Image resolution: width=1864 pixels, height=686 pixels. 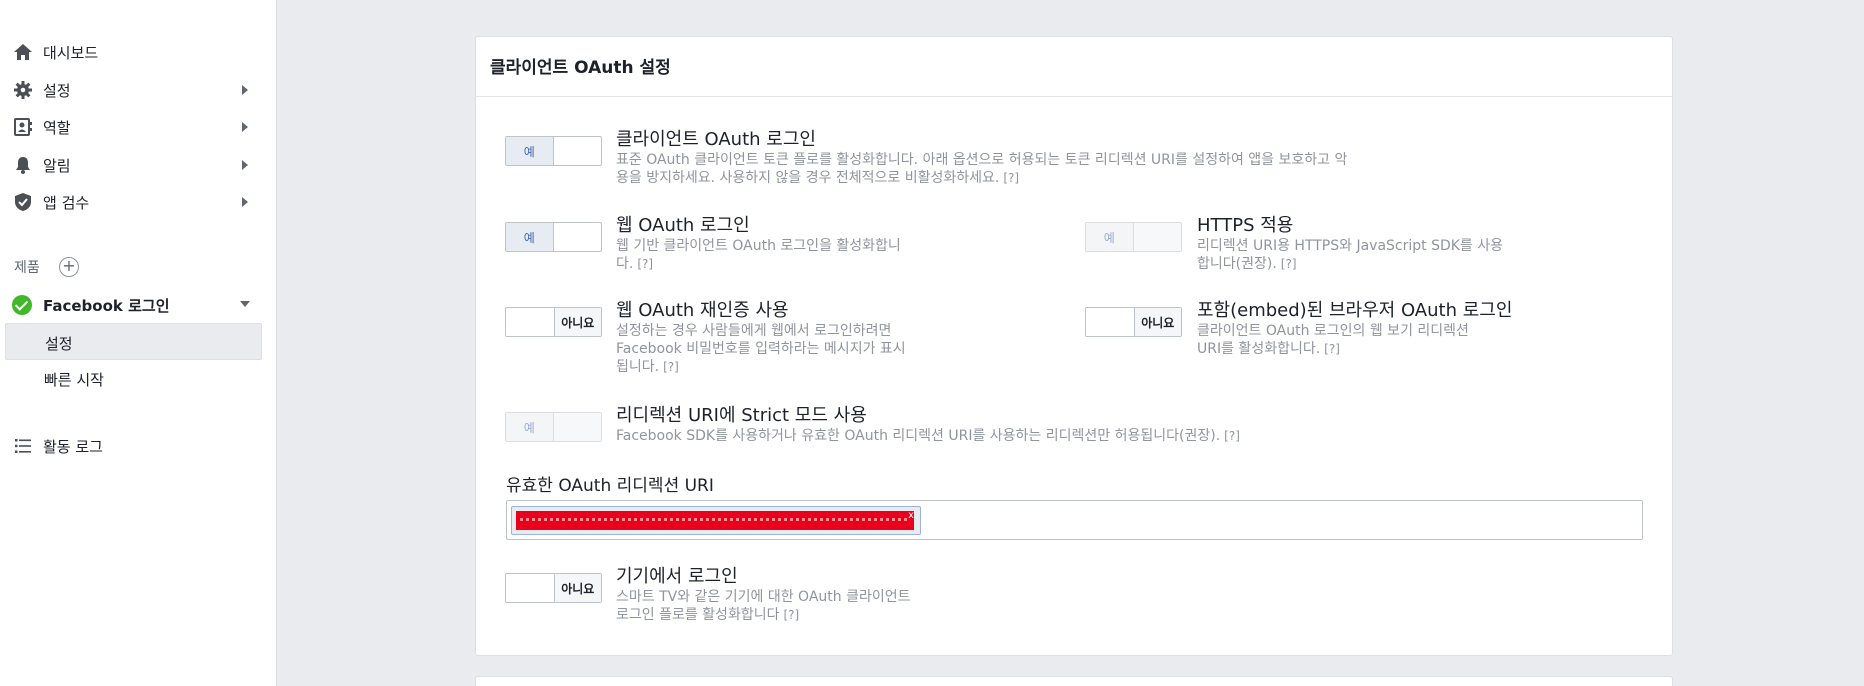 I want to click on gear-icon, so click(x=23, y=90).